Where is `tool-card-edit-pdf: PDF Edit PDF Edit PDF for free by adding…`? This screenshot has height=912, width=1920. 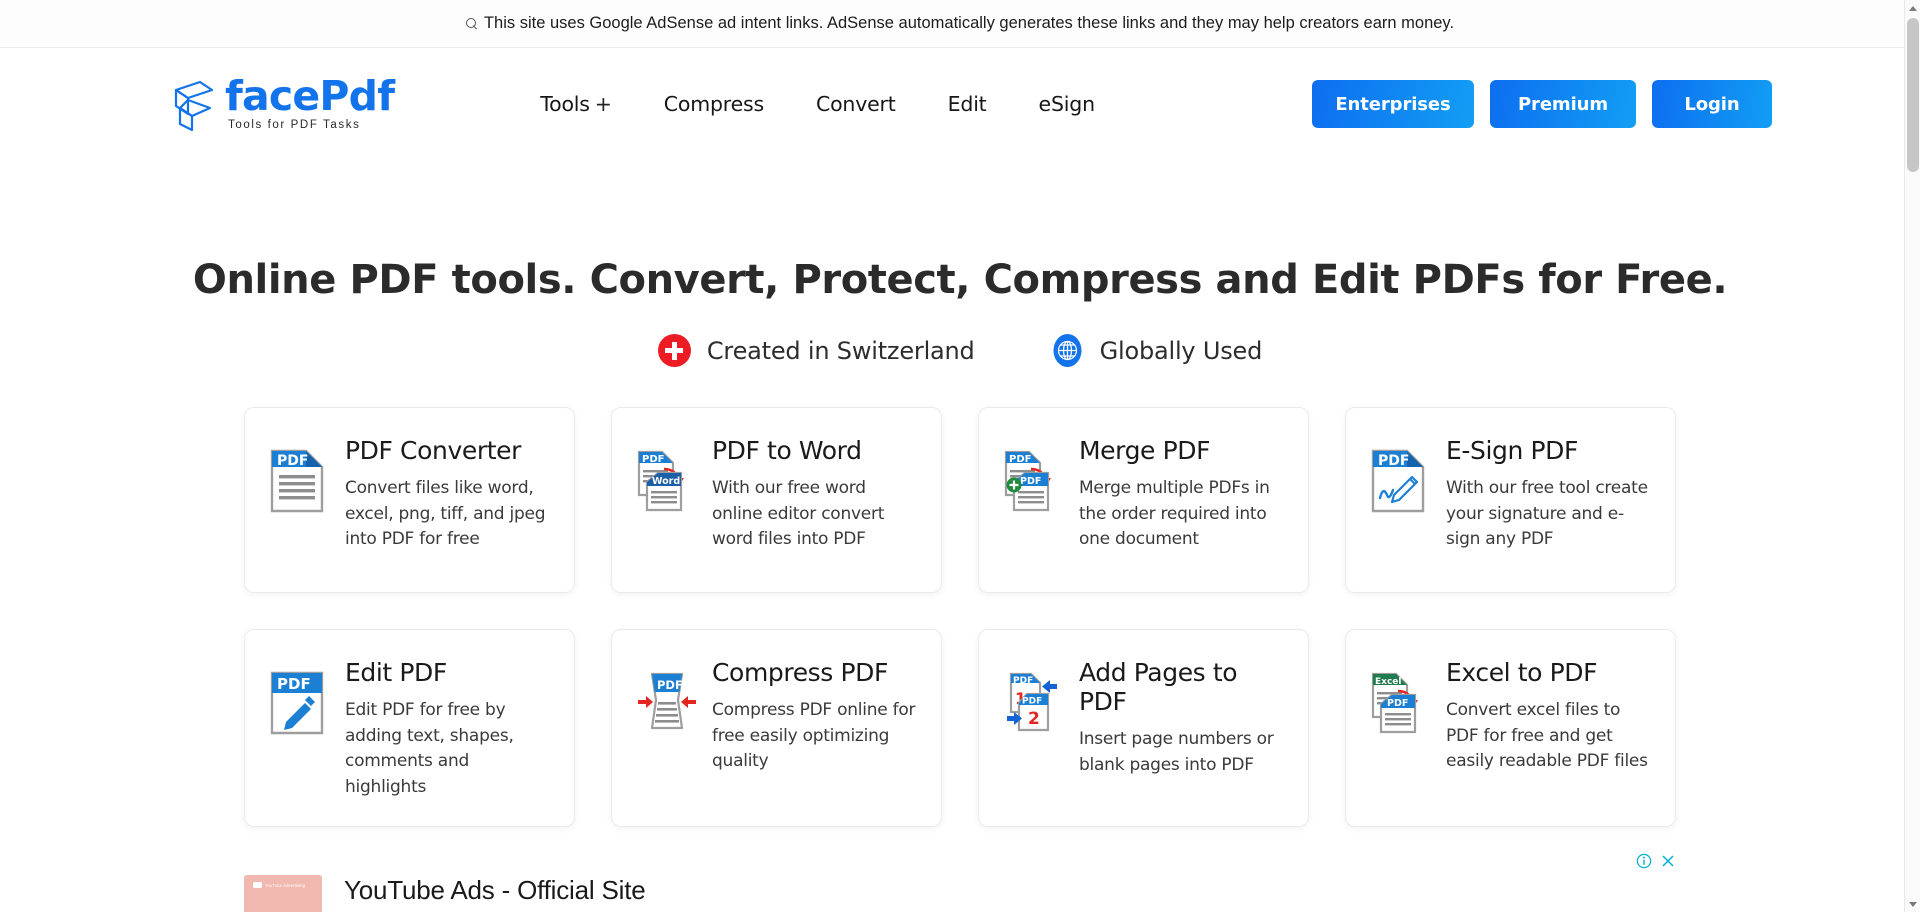 tool-card-edit-pdf: PDF Edit PDF Edit PDF for free by adding… is located at coordinates (409, 728).